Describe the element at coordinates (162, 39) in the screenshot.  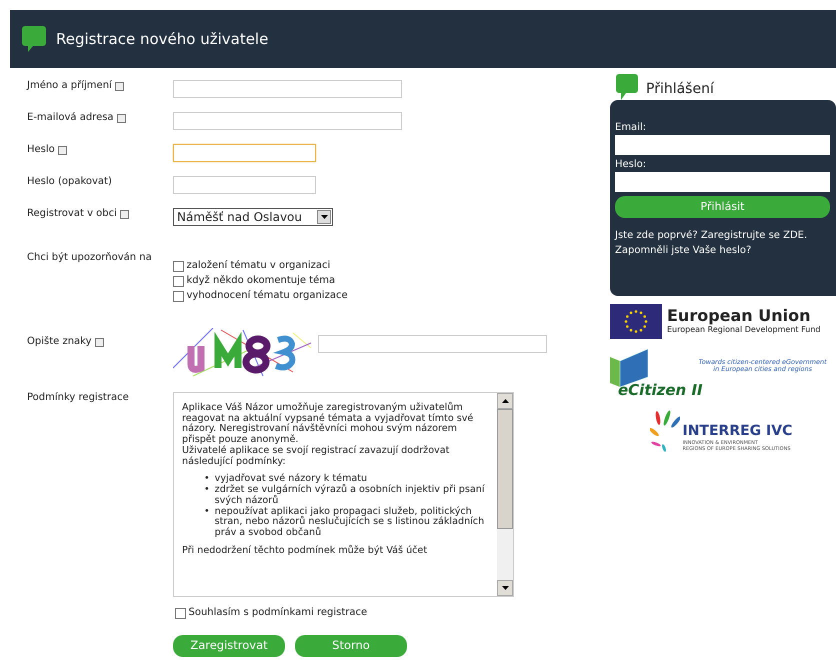
I see `page-title: Registrace nového uživatele` at that location.